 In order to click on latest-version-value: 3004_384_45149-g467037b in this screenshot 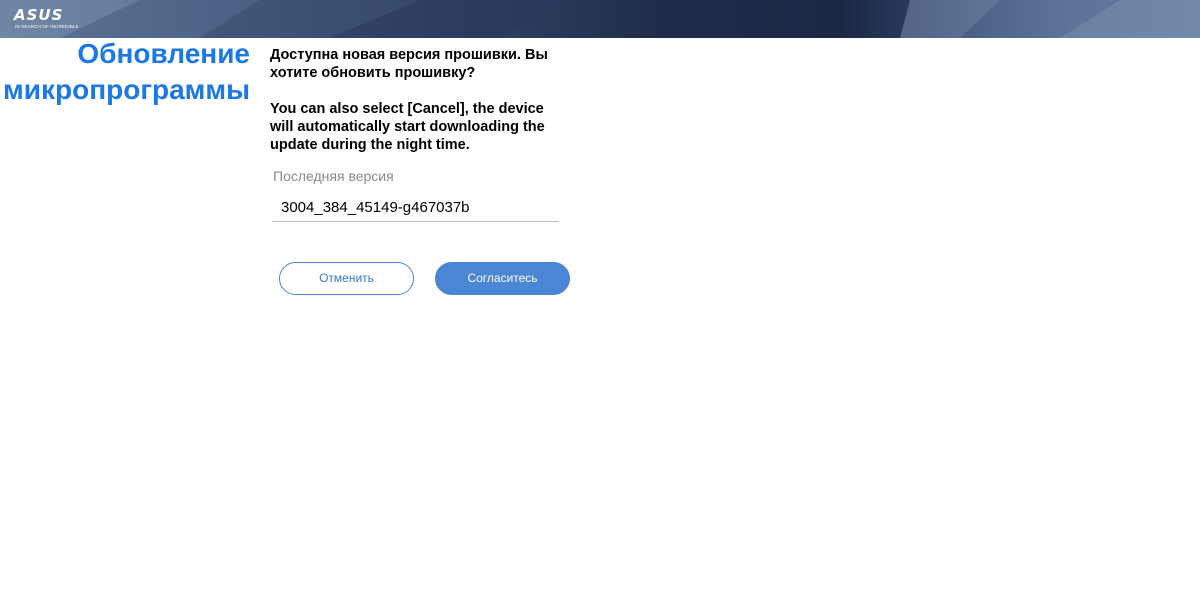, I will do `click(375, 207)`.